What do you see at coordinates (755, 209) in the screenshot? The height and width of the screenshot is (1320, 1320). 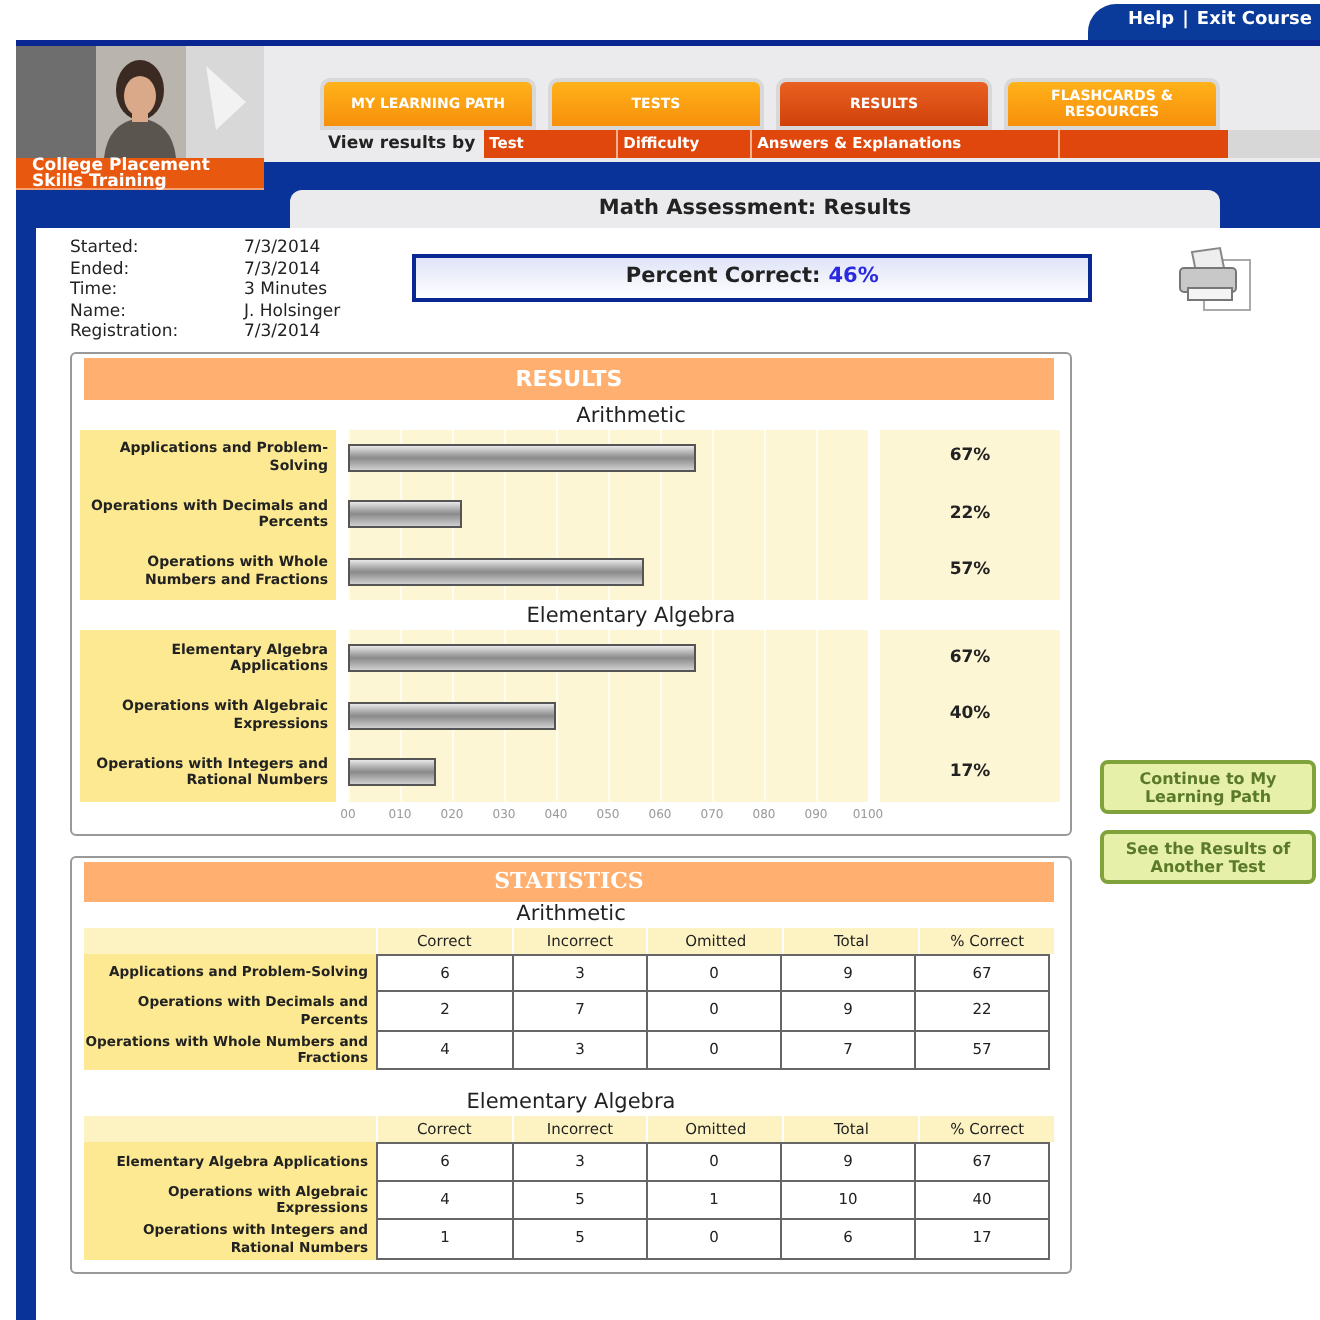 I see `page-title: Math Assessment: Results` at bounding box center [755, 209].